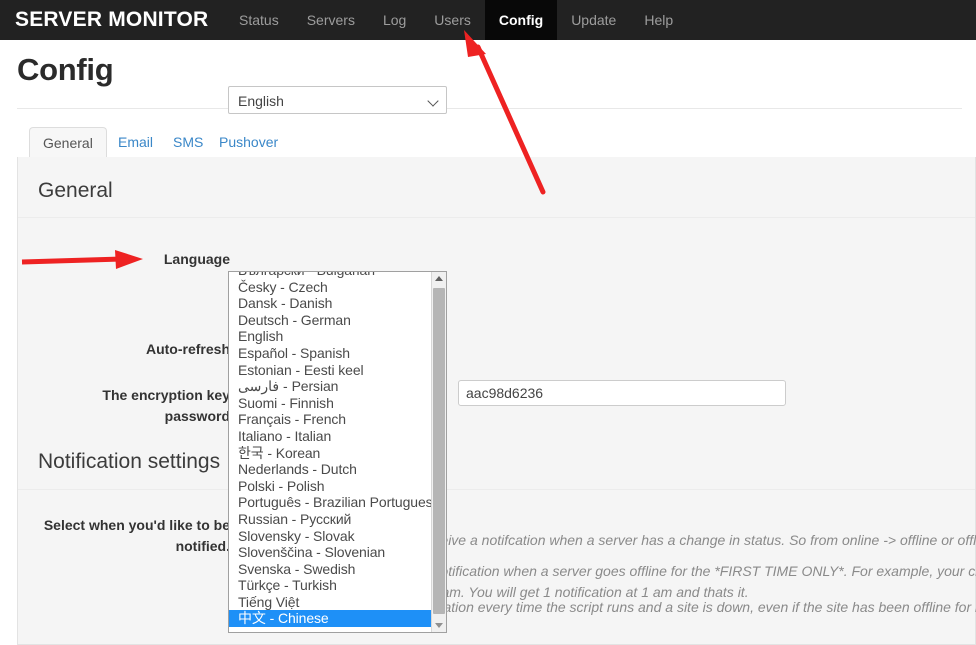 The height and width of the screenshot is (645, 976). Describe the element at coordinates (196, 259) in the screenshot. I see `label-language: Language` at that location.